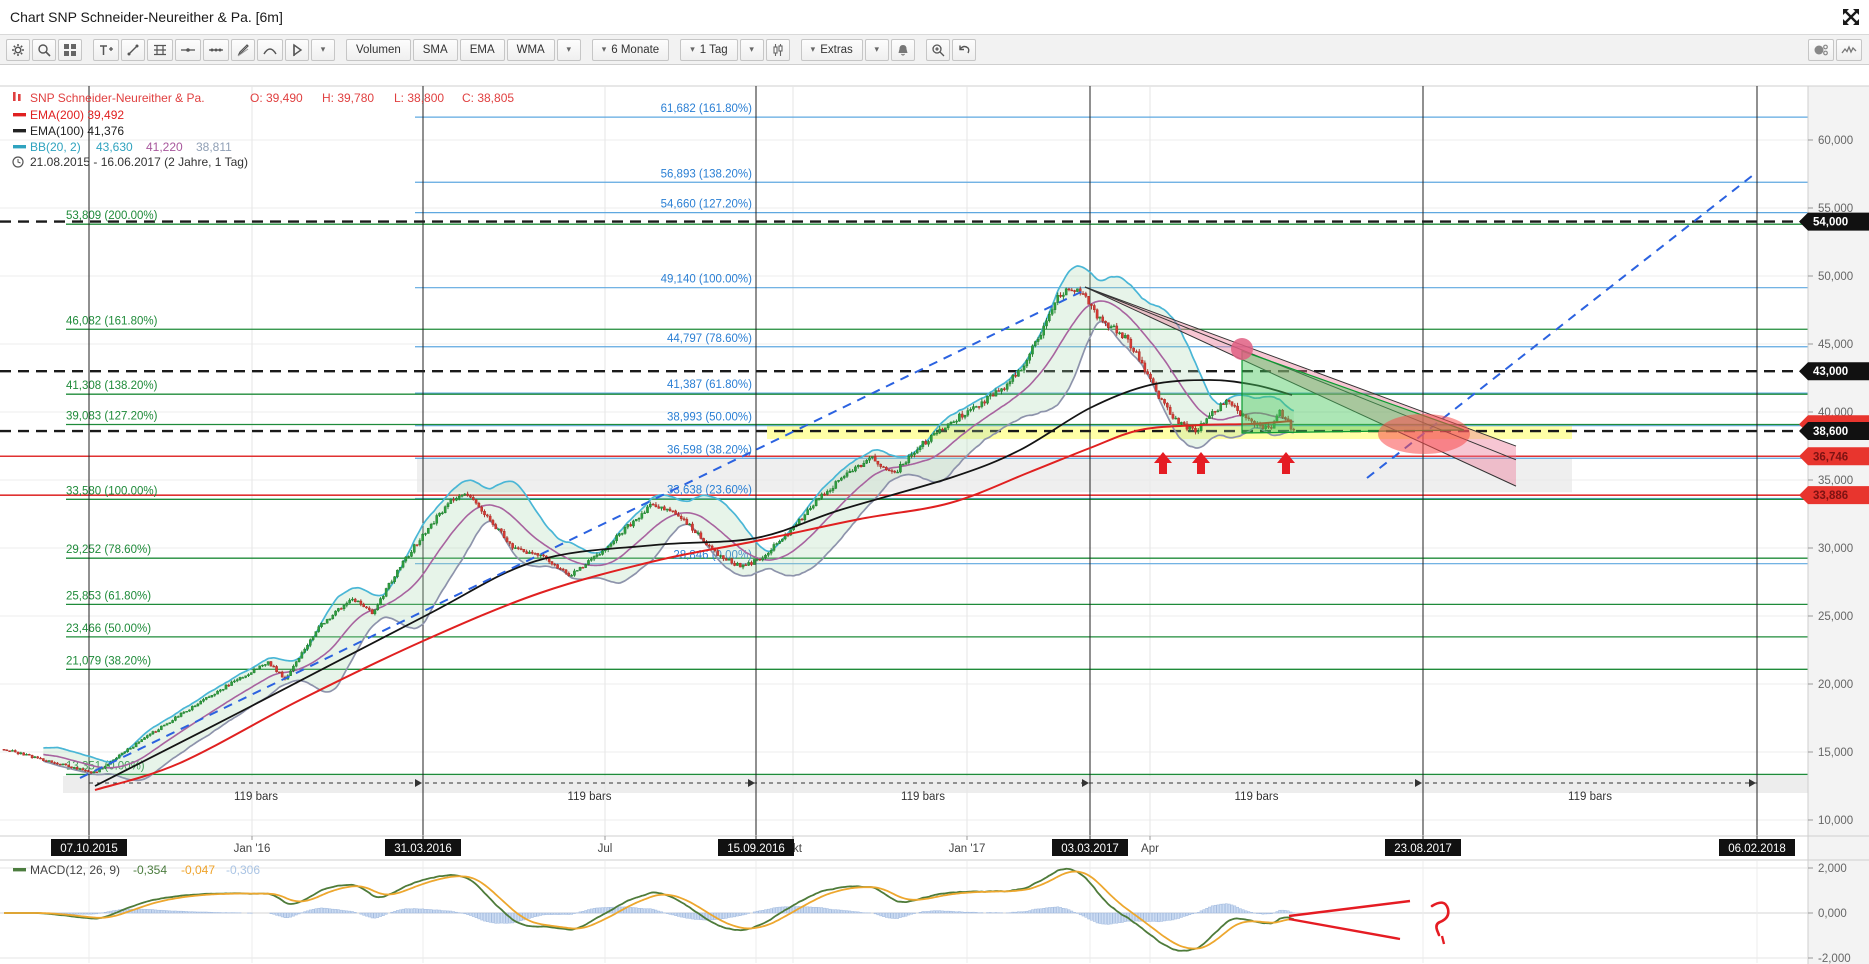 This screenshot has height=964, width=1869. I want to click on extras-dropdown: ▾ Extras, so click(831, 49).